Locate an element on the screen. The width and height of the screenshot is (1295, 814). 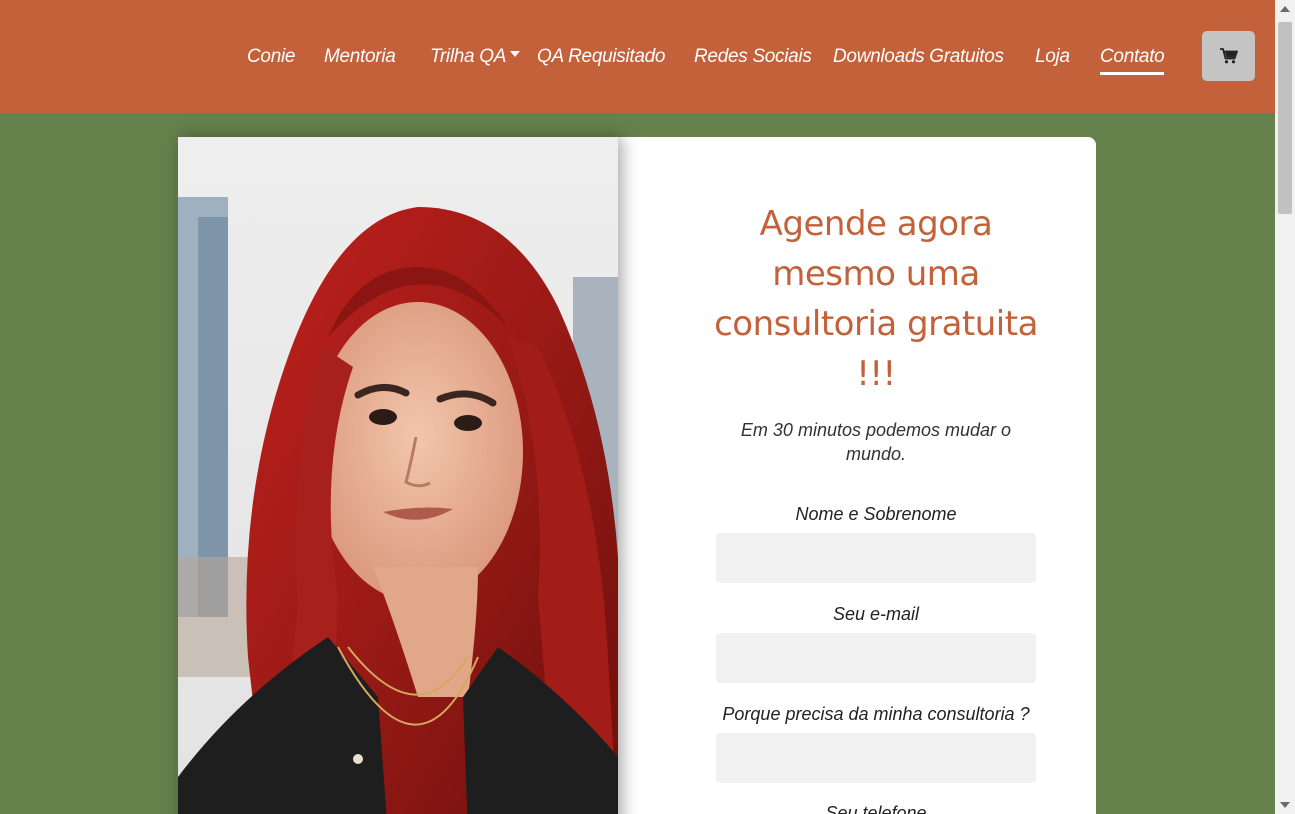
phone-field-label: Seu telefone is located at coordinates (876, 808).